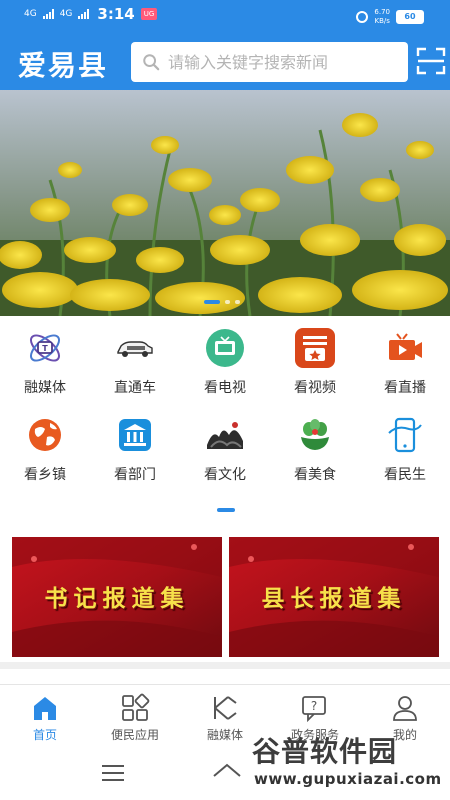  I want to click on grid-label: 看部门, so click(135, 475).